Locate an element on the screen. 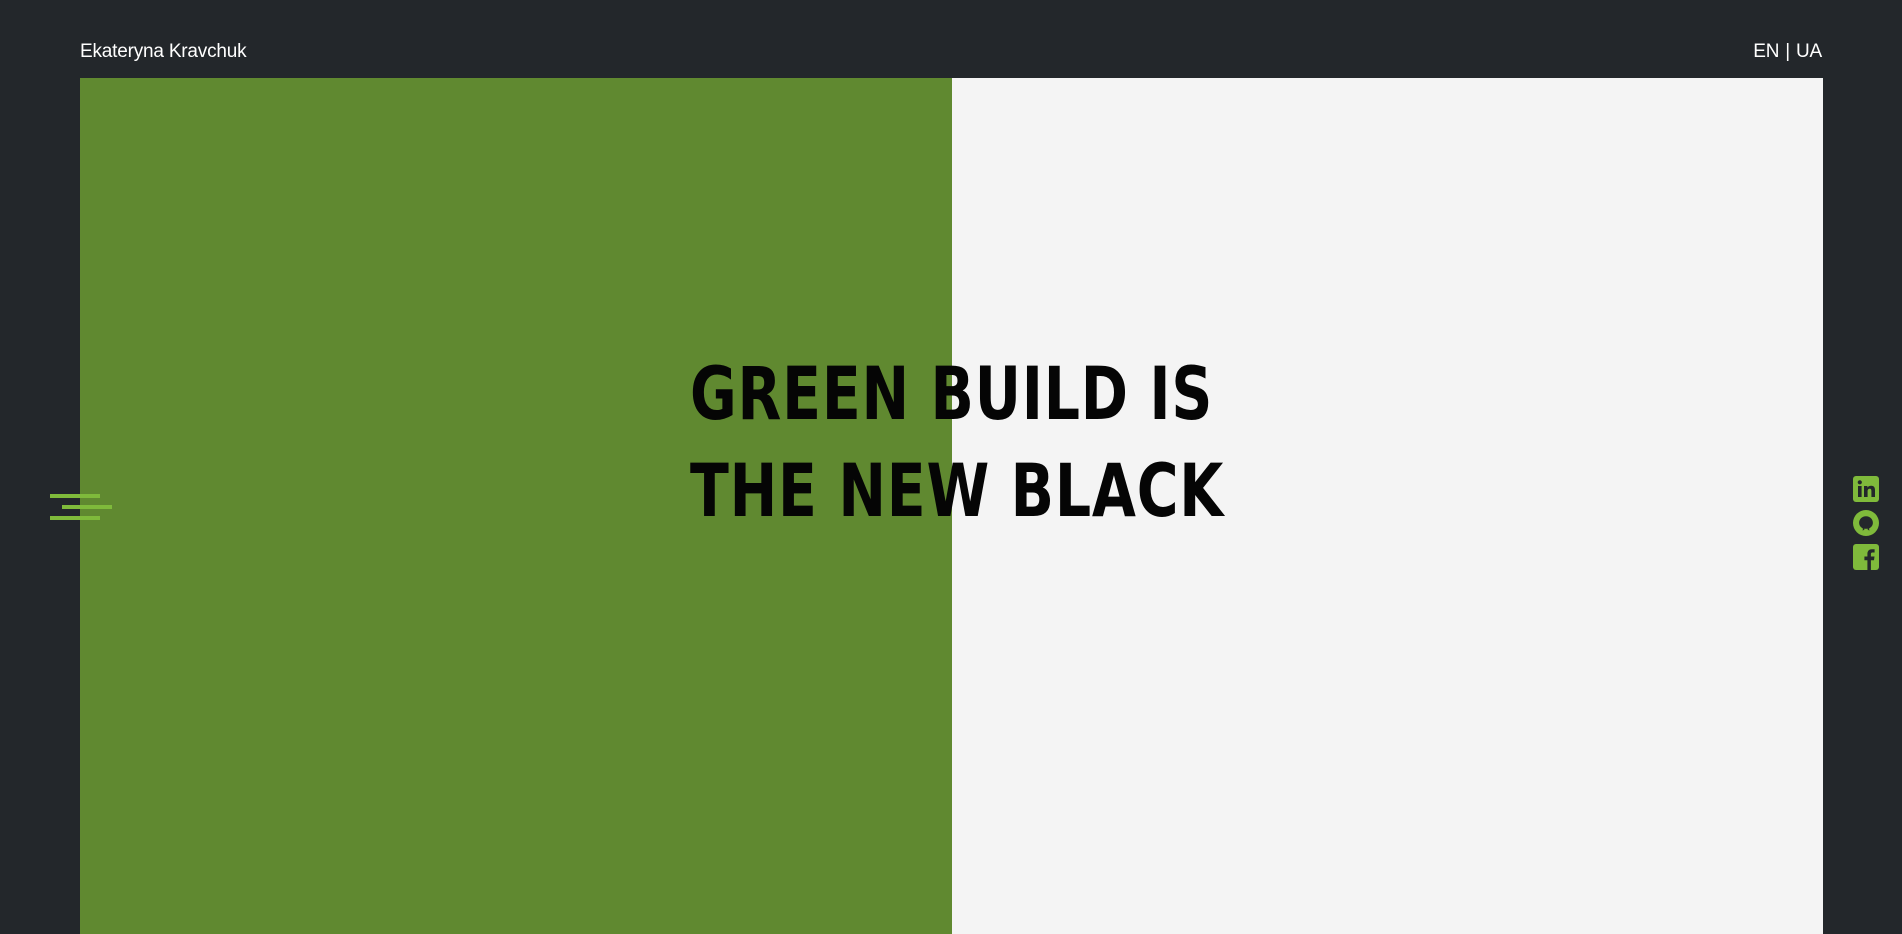 This screenshot has height=934, width=1902. menu-bar-middle is located at coordinates (87, 507).